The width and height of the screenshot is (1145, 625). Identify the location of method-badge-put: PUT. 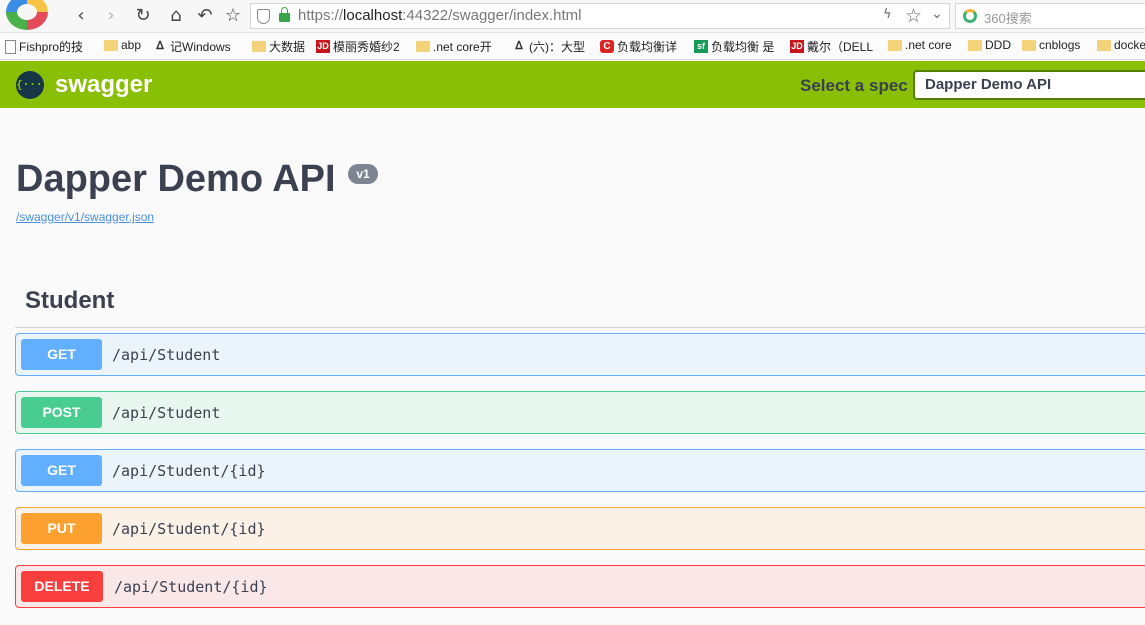
(61, 528).